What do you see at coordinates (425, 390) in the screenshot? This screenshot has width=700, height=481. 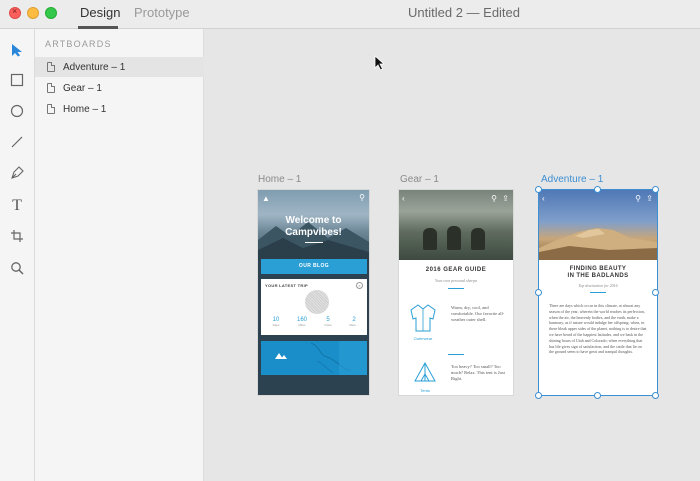 I see `tents-label: Tents` at bounding box center [425, 390].